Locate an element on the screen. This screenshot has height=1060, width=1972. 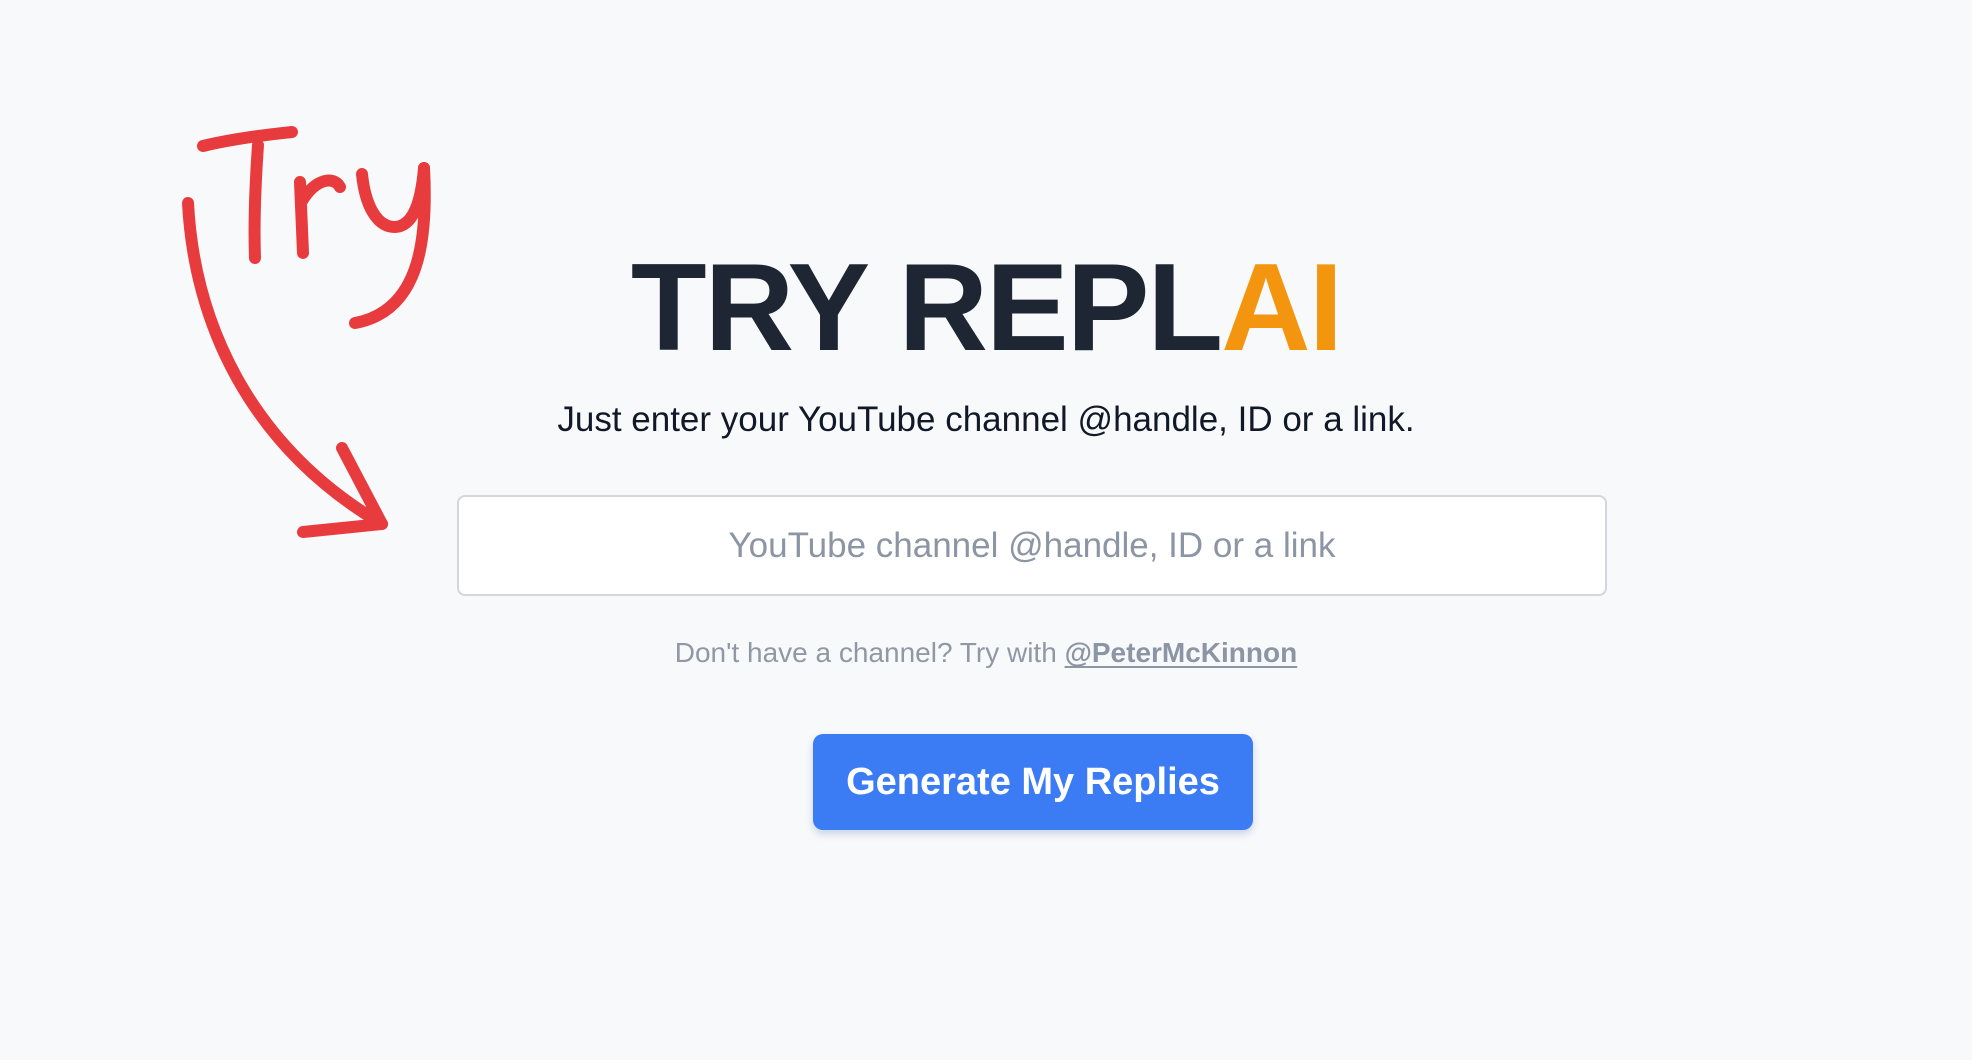
demo-channel-hint-text: Don't have a channel? Try with is located at coordinates (869, 652).